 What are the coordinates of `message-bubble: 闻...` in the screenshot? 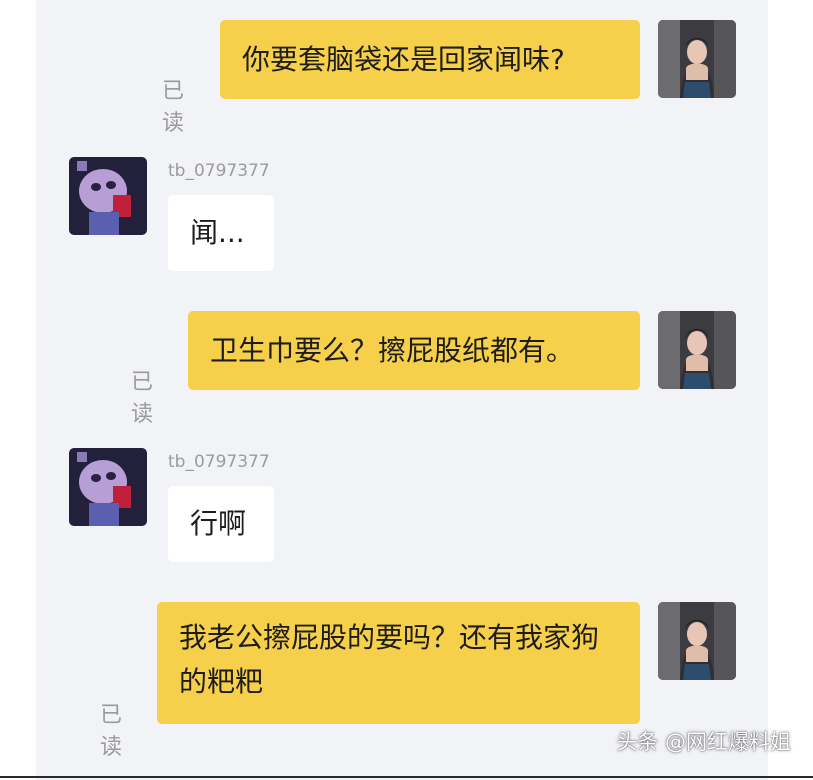 It's located at (221, 233).